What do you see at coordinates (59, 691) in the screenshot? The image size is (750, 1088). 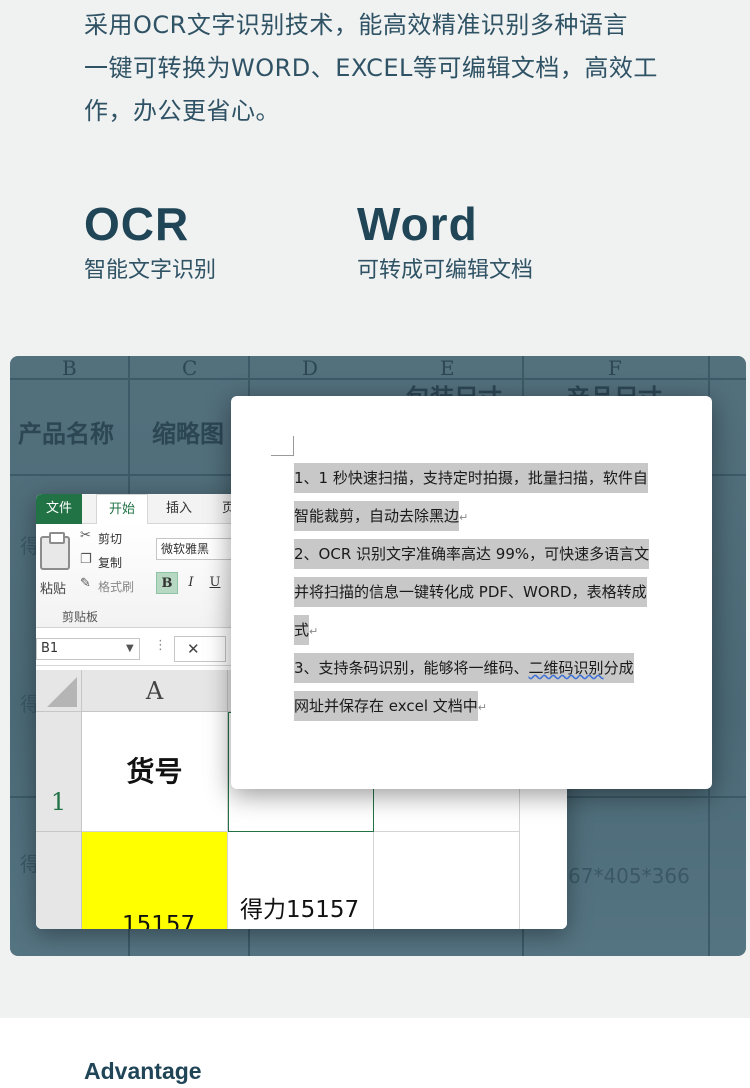 I see `select-all-corner` at bounding box center [59, 691].